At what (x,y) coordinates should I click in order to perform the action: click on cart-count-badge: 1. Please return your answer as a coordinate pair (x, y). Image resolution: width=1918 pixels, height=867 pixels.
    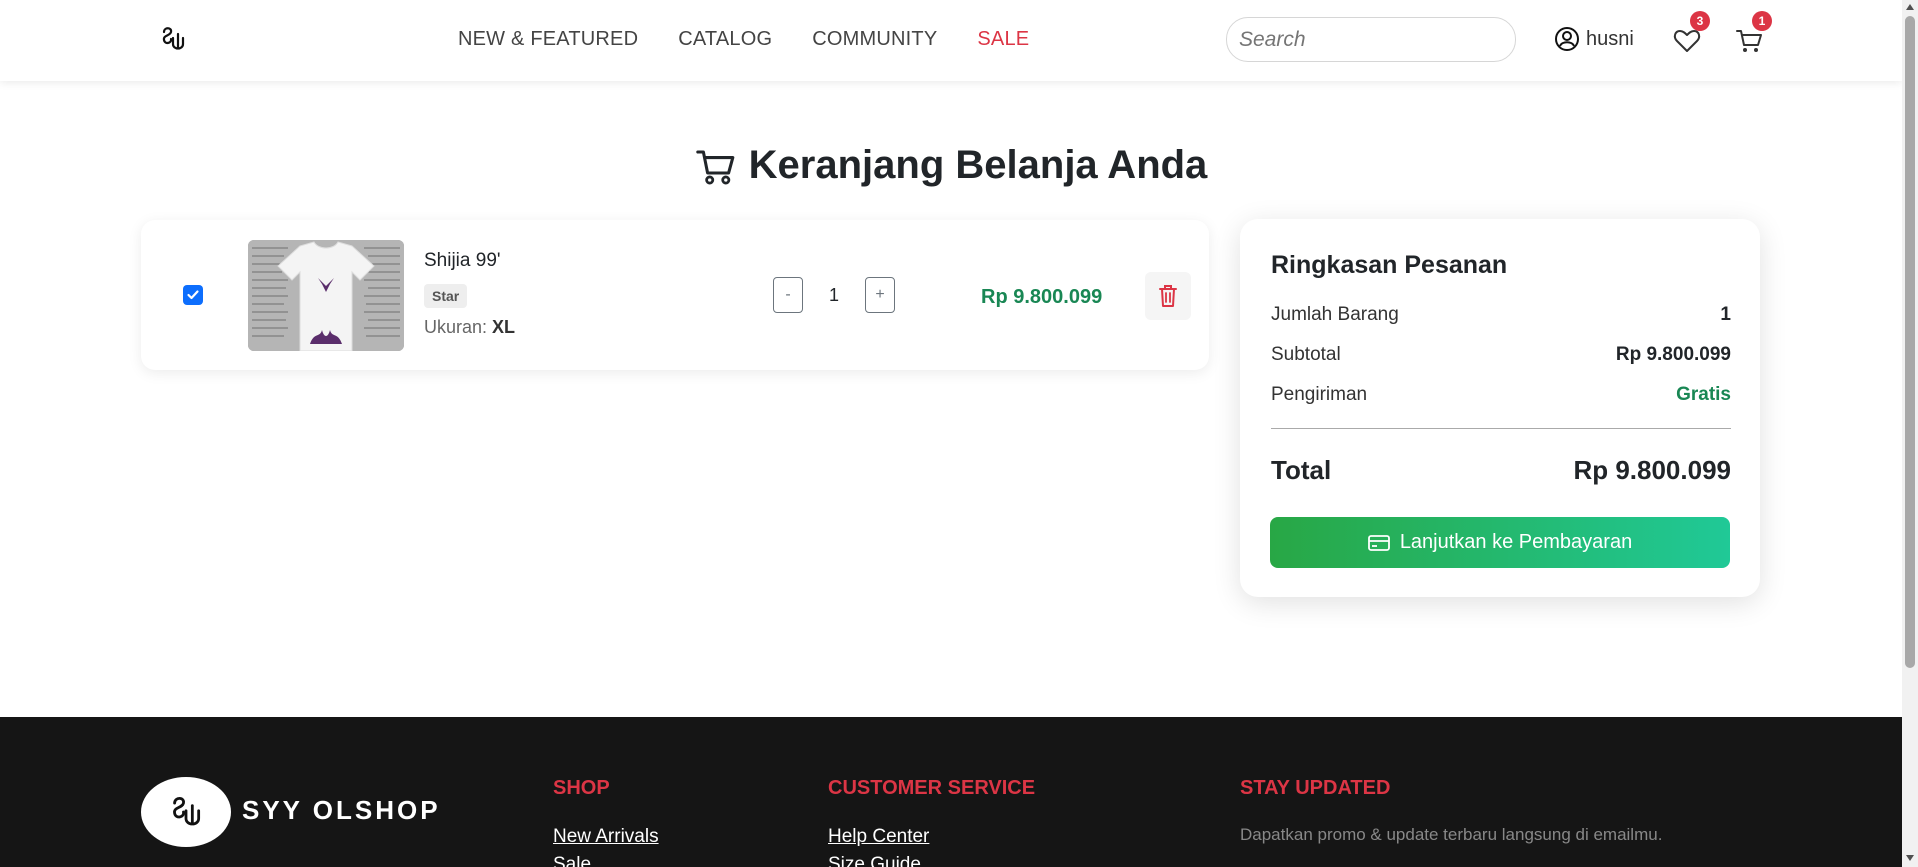
    Looking at the image, I should click on (1762, 21).